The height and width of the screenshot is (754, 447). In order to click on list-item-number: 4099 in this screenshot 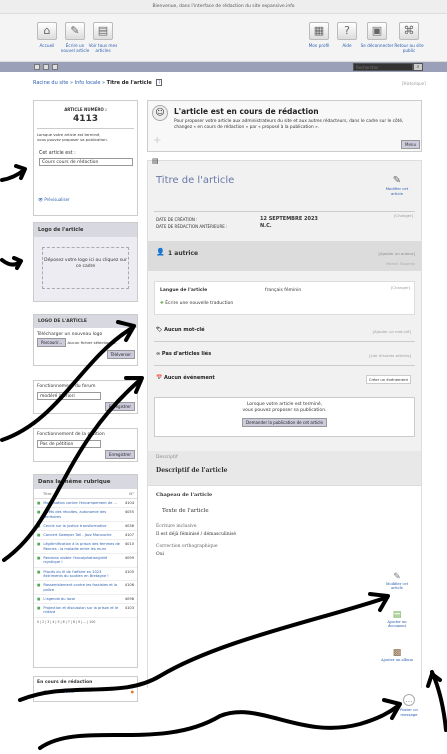, I will do `click(129, 558)`.